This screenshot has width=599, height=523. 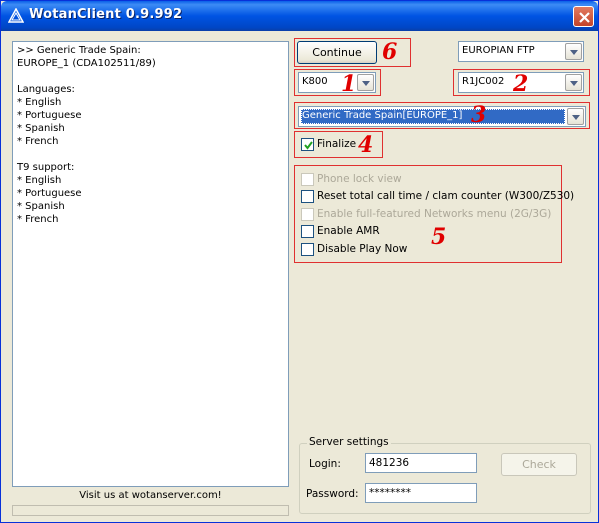 What do you see at coordinates (433, 116) in the screenshot?
I see `region-value: Generic Trade Spain[EUROPE_1]` at bounding box center [433, 116].